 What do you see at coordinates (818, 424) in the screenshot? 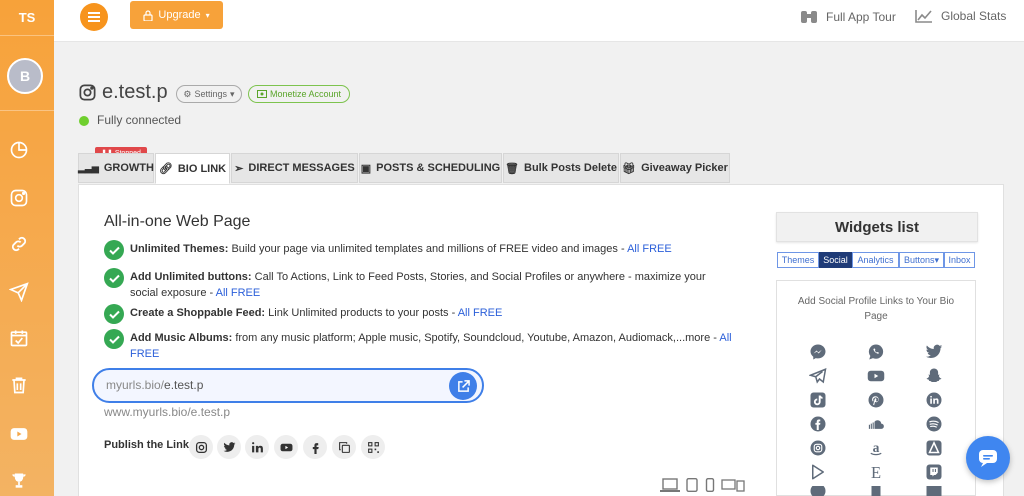
I see `facebook-icon` at bounding box center [818, 424].